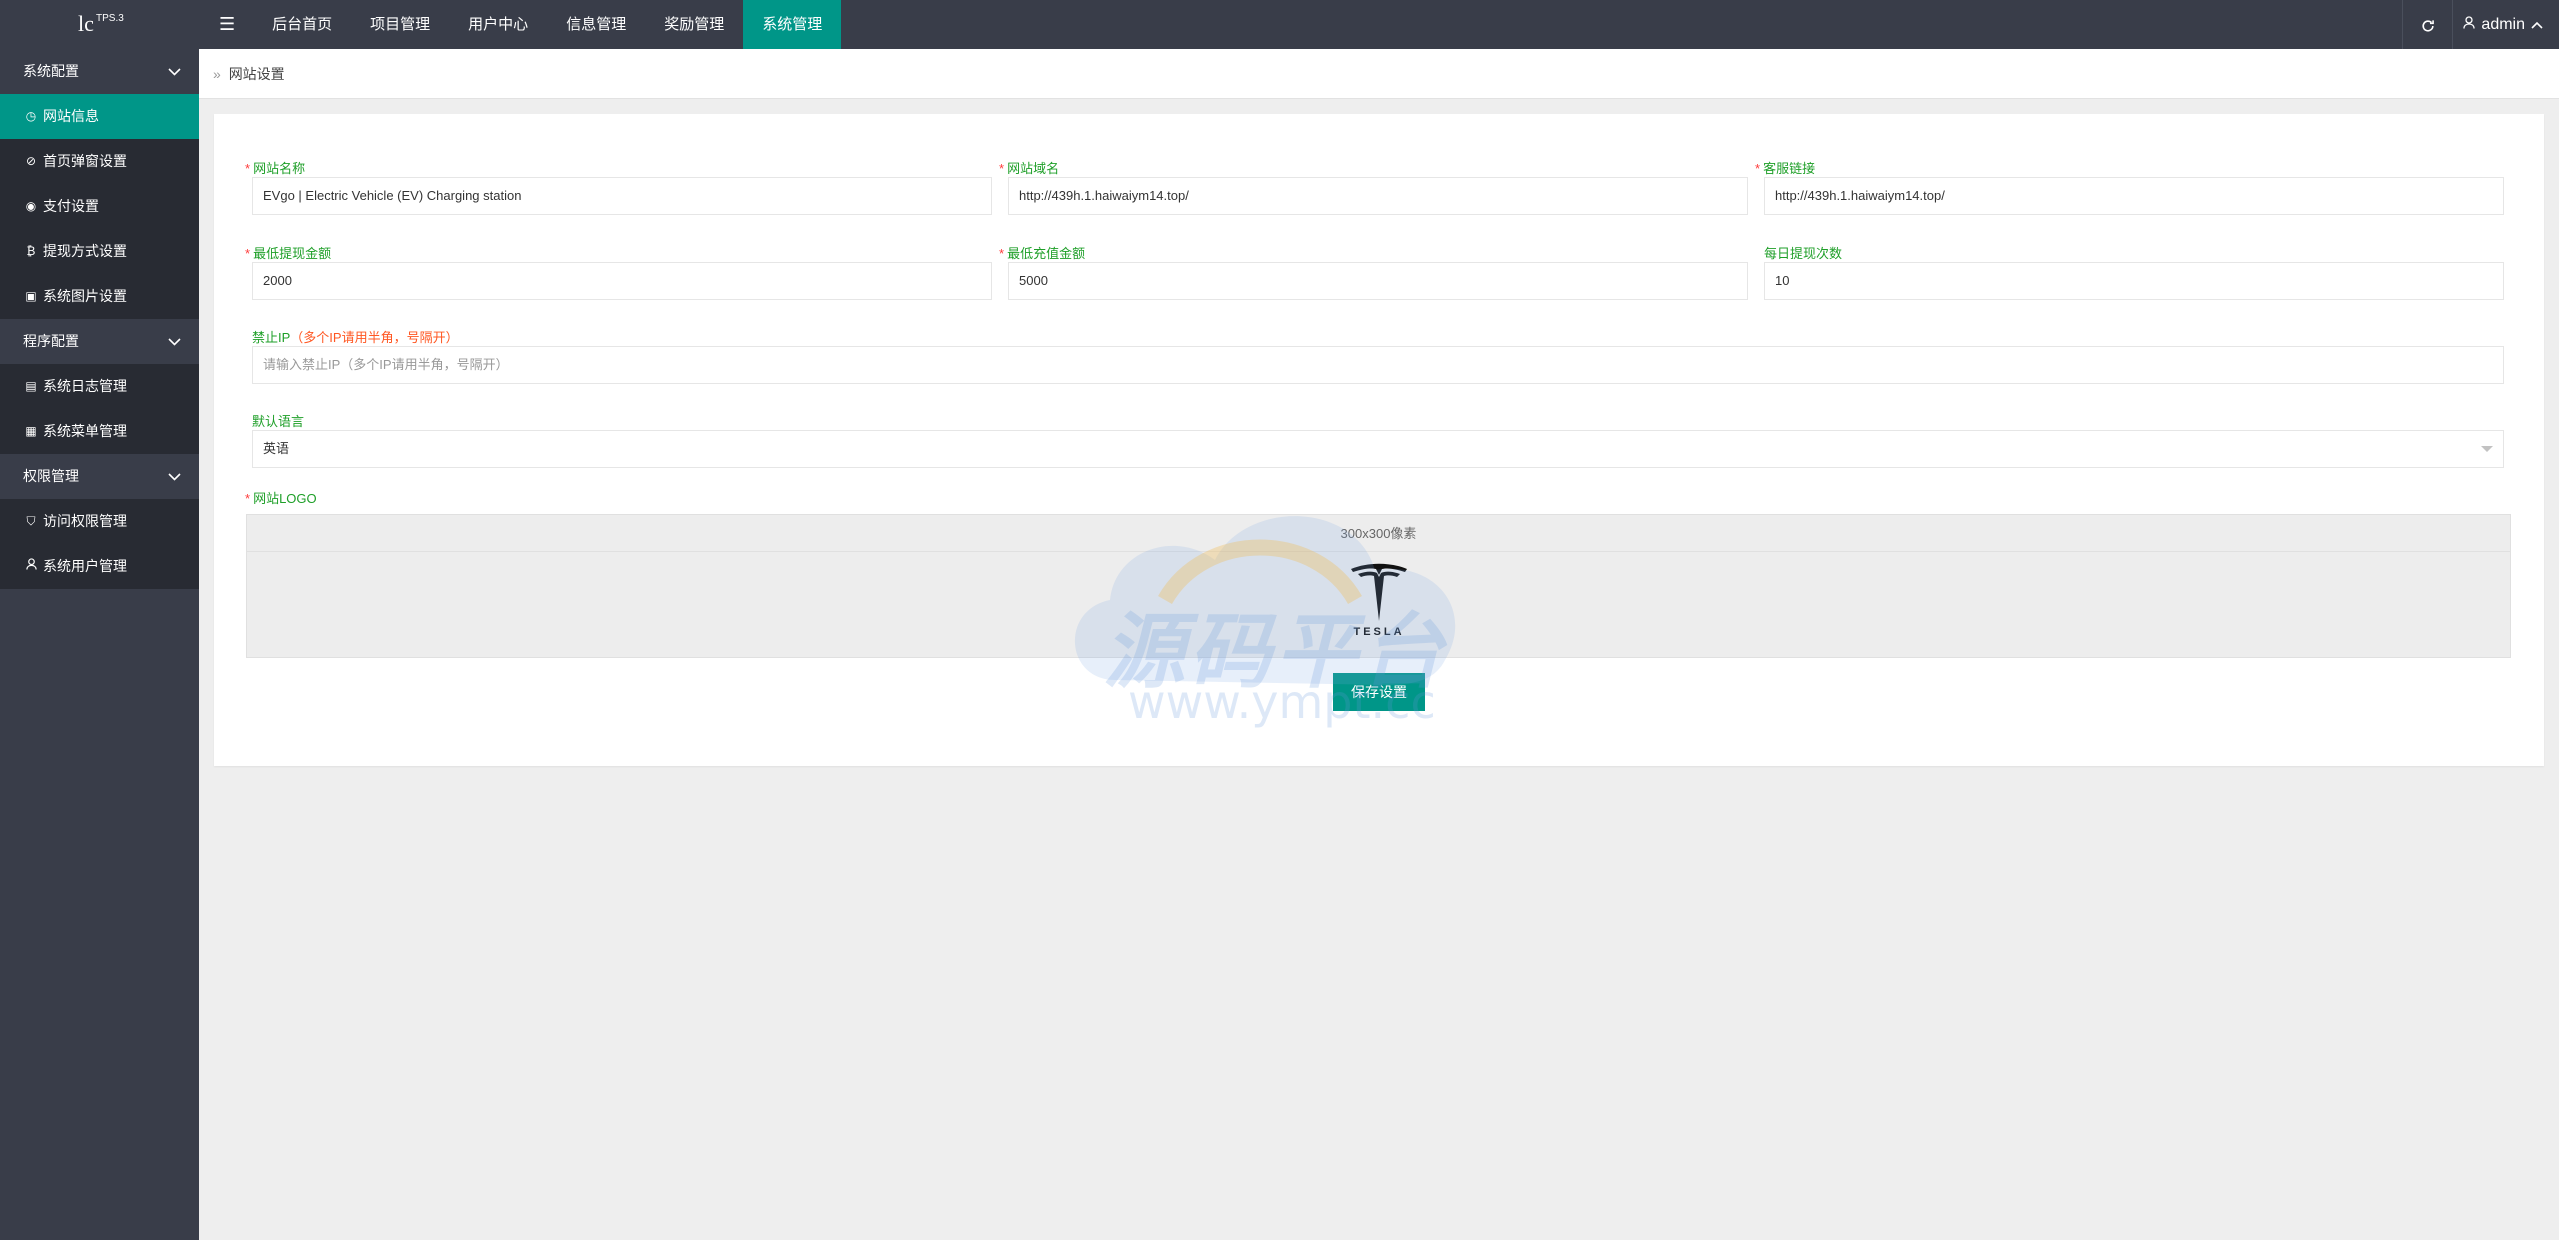 Image resolution: width=2559 pixels, height=1240 pixels. What do you see at coordinates (1379, 692) in the screenshot?
I see `save-button: 保存设置` at bounding box center [1379, 692].